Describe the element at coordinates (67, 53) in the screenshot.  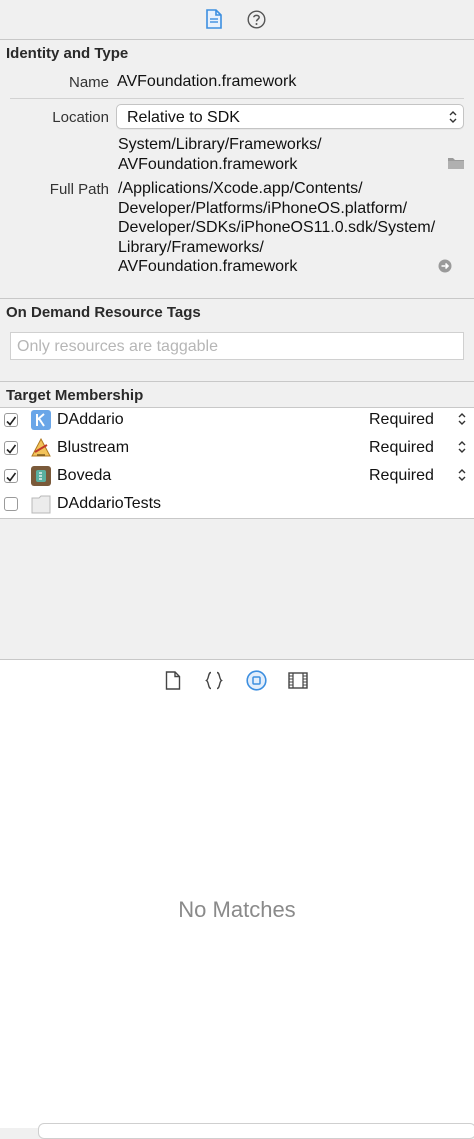
I see `section-title-identity: Identity and Type` at that location.